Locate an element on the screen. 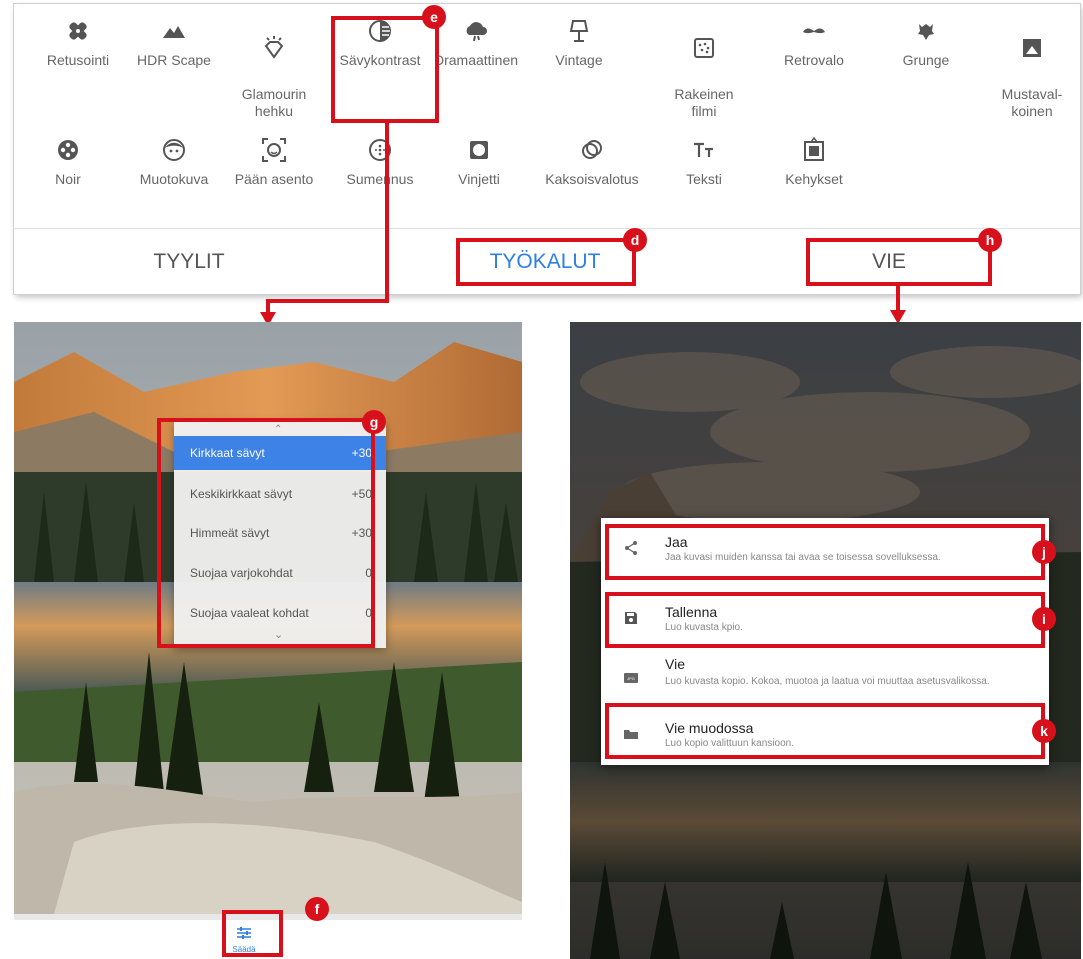  highlight-tools-tab is located at coordinates (546, 262).